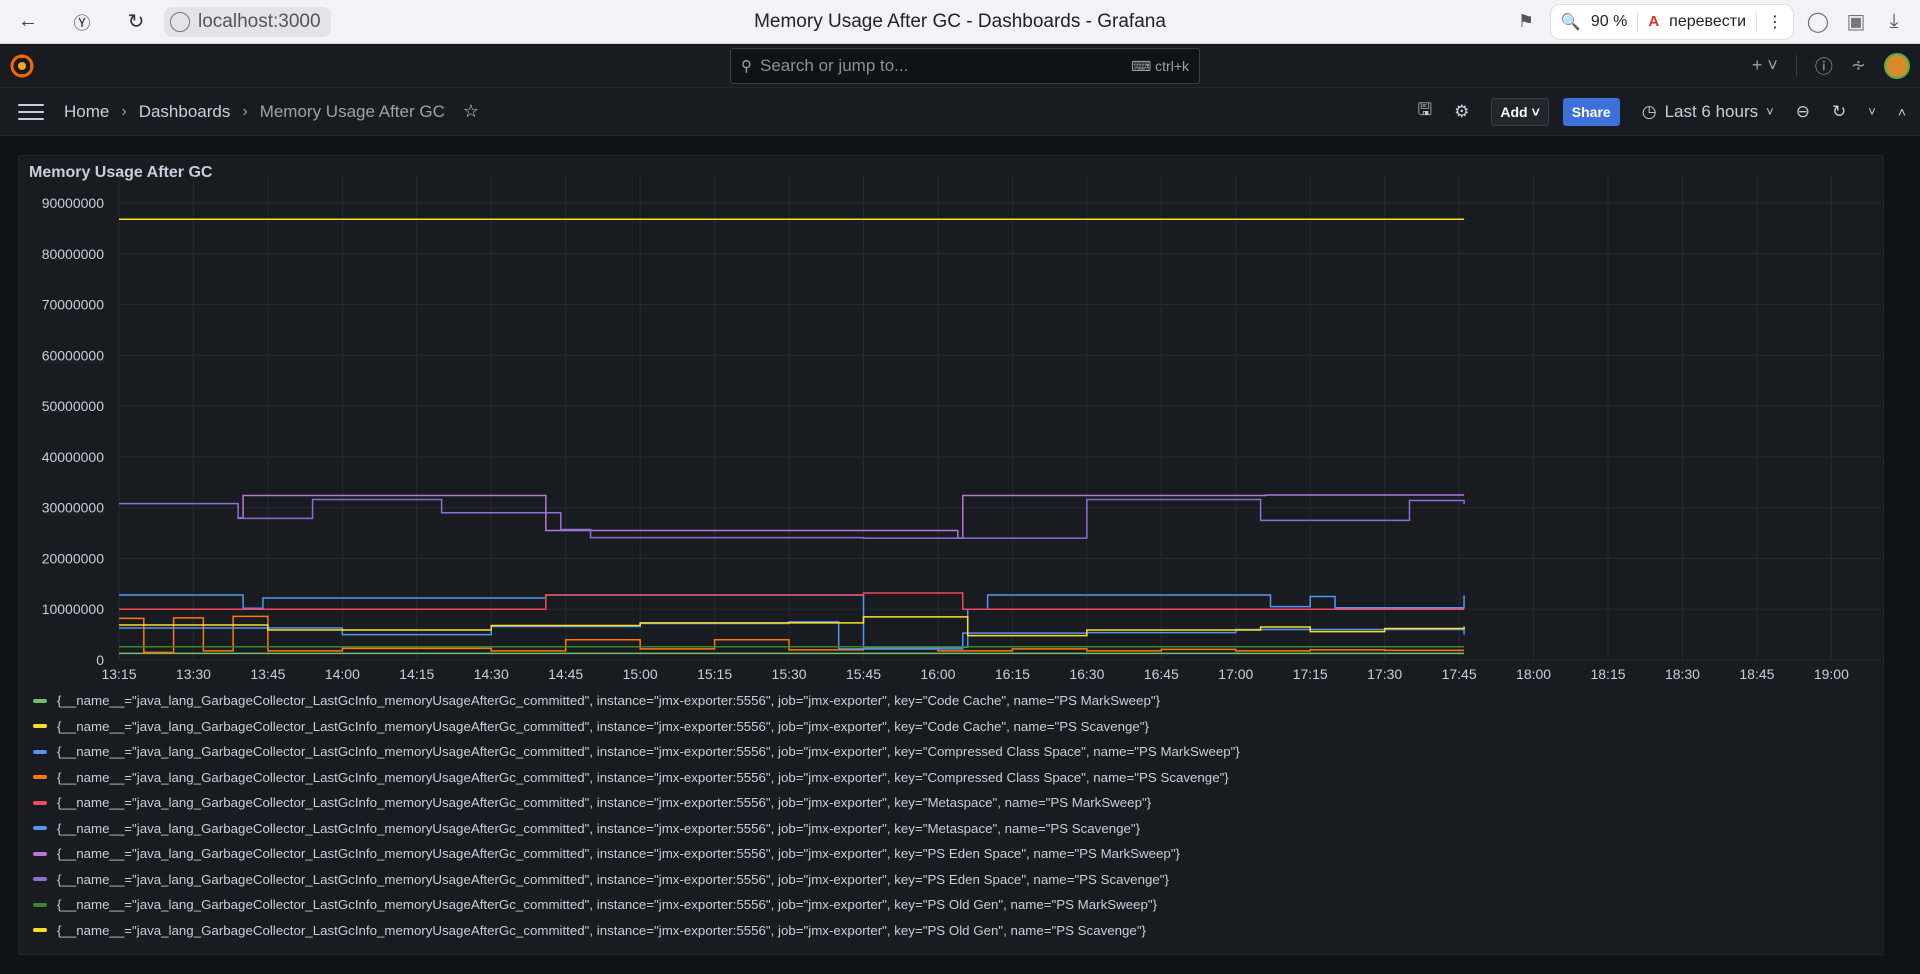 The width and height of the screenshot is (1920, 974). Describe the element at coordinates (118, 674) in the screenshot. I see `x-tick-label: 13:15` at that location.